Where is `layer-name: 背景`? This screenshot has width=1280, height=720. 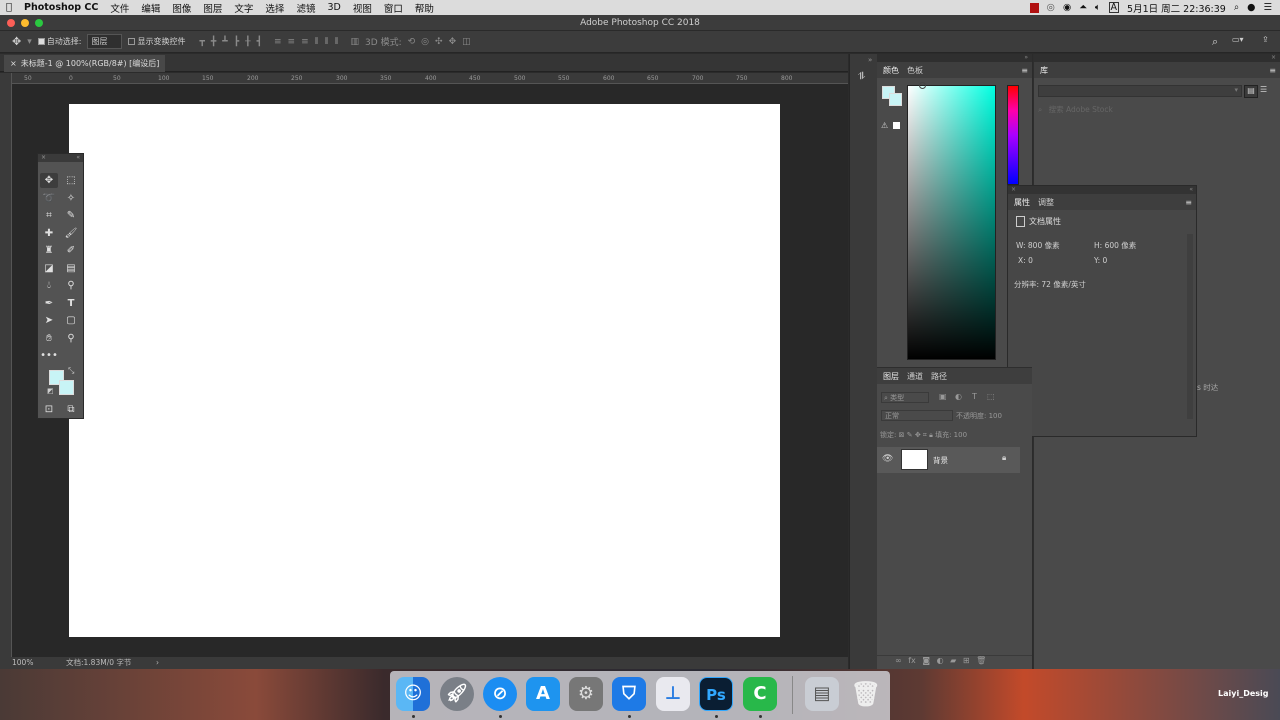 layer-name: 背景 is located at coordinates (940, 460).